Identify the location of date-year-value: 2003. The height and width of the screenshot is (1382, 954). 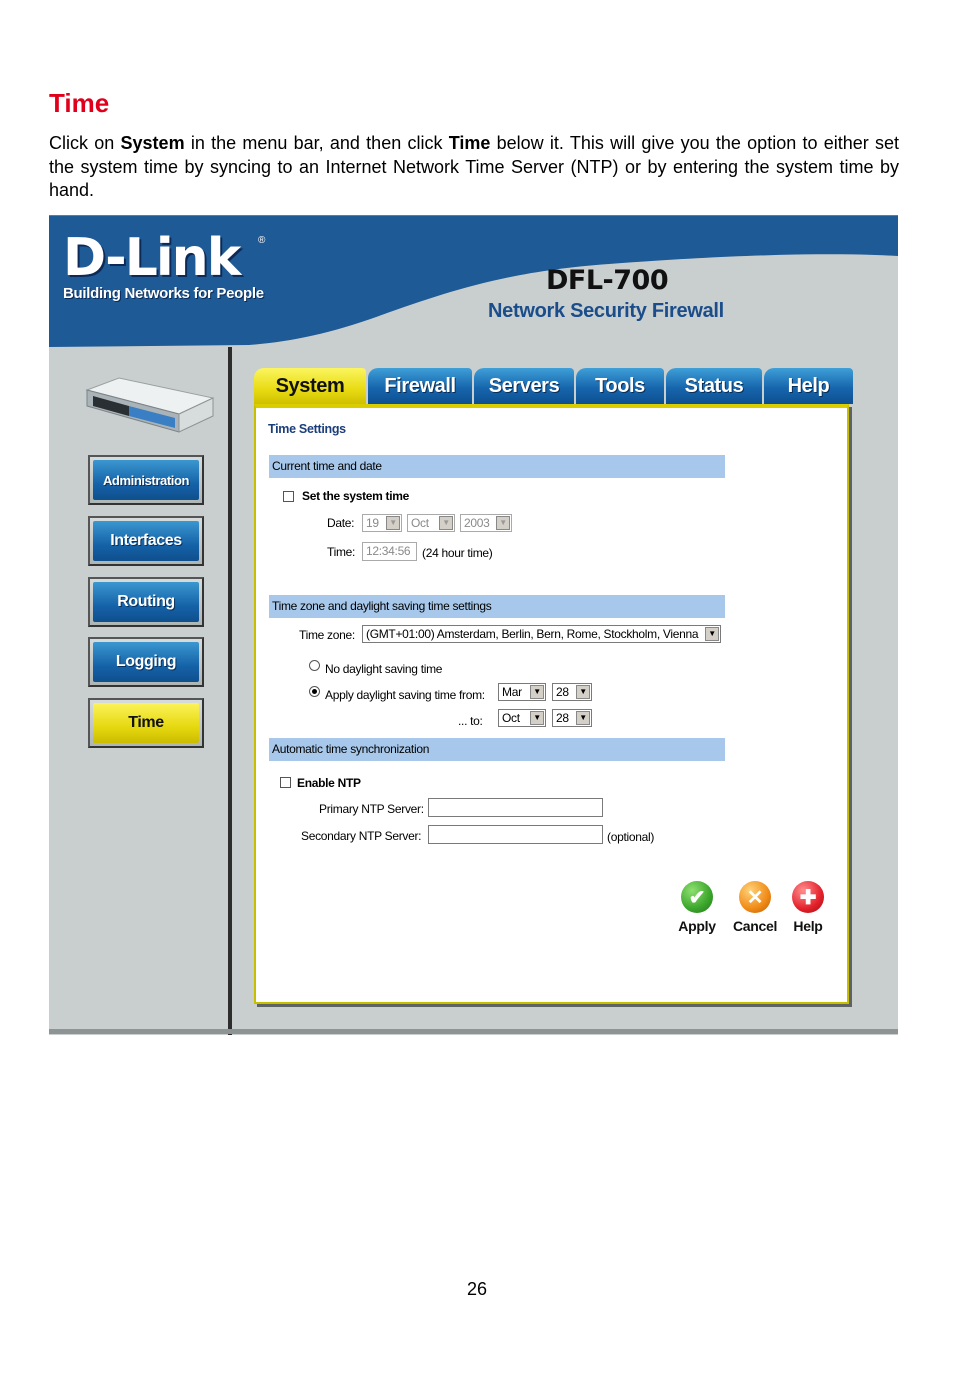
(477, 523).